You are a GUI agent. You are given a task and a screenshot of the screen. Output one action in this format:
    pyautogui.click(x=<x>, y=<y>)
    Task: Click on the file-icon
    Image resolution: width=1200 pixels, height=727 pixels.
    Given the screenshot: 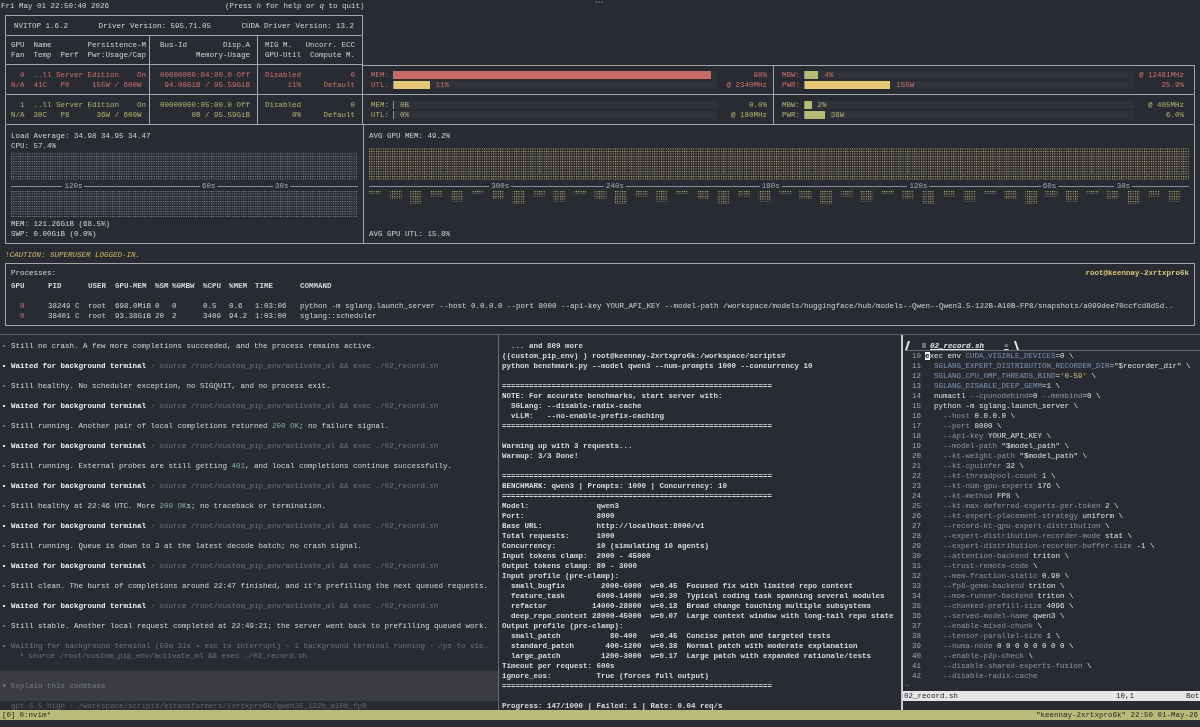 What is the action you would take?
    pyautogui.click(x=924, y=345)
    